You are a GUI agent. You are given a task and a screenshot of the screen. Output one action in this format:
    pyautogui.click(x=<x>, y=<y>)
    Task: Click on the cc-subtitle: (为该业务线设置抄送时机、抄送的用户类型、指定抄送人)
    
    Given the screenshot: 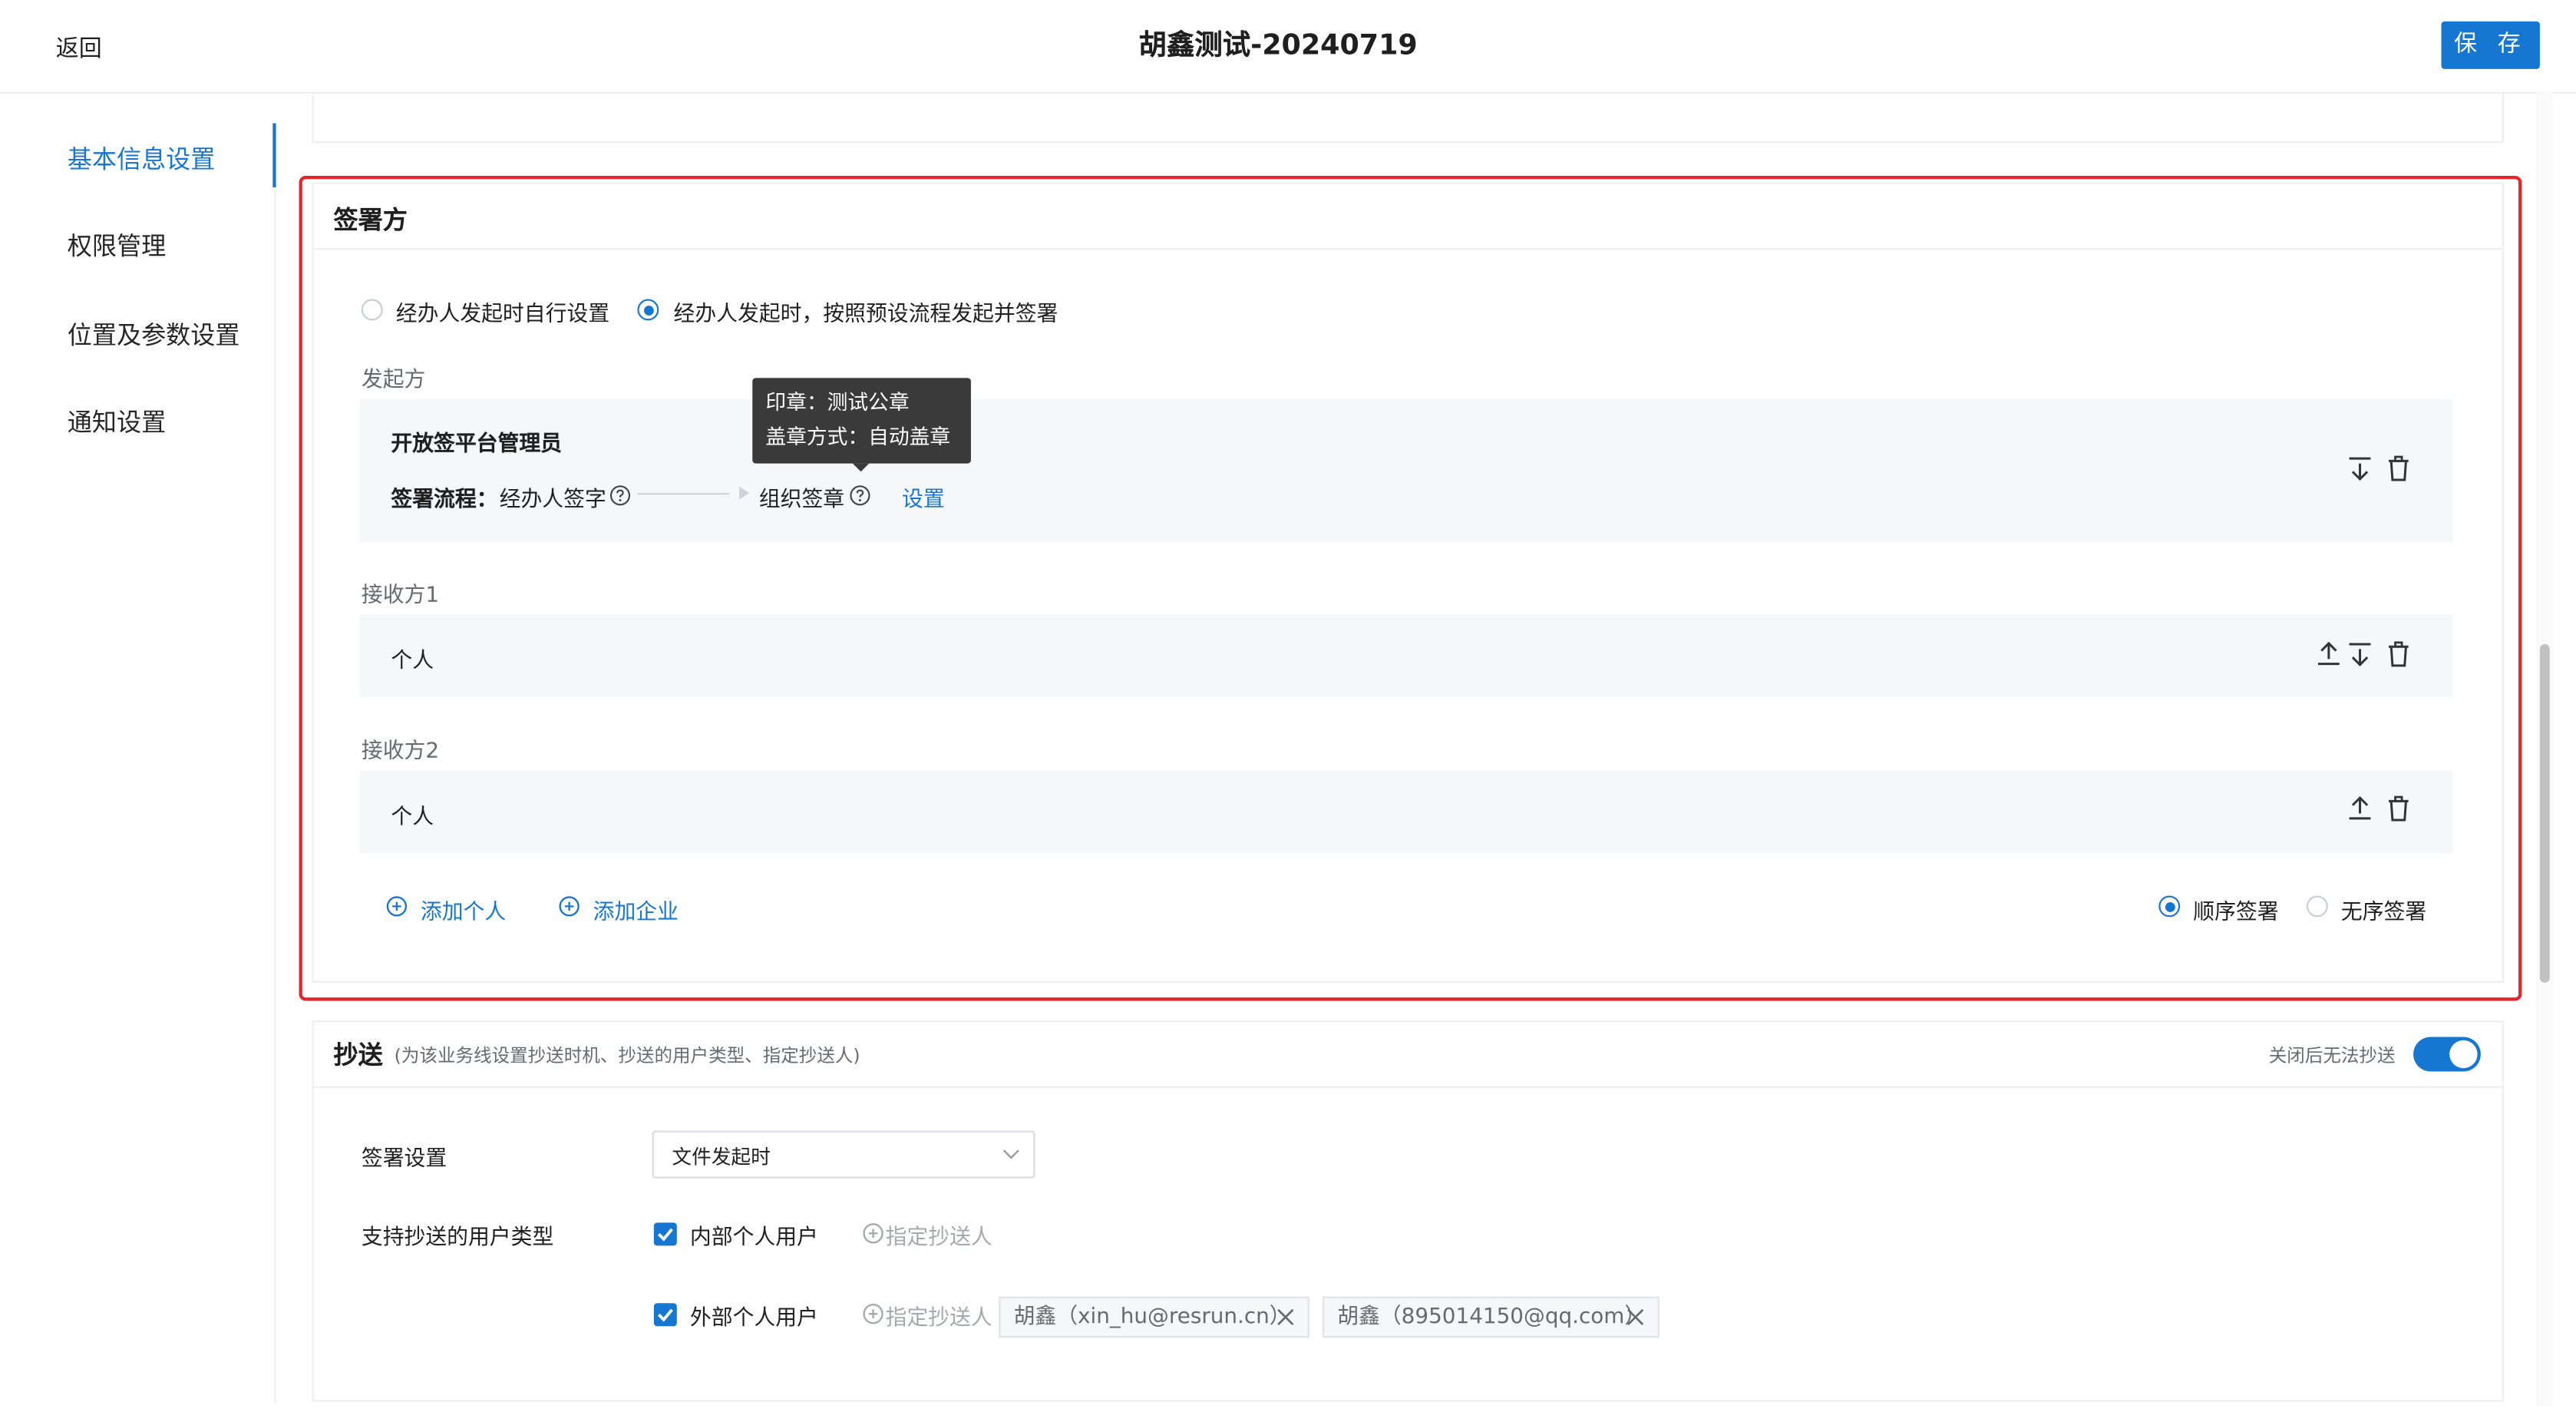 What is the action you would take?
    pyautogui.click(x=627, y=1056)
    